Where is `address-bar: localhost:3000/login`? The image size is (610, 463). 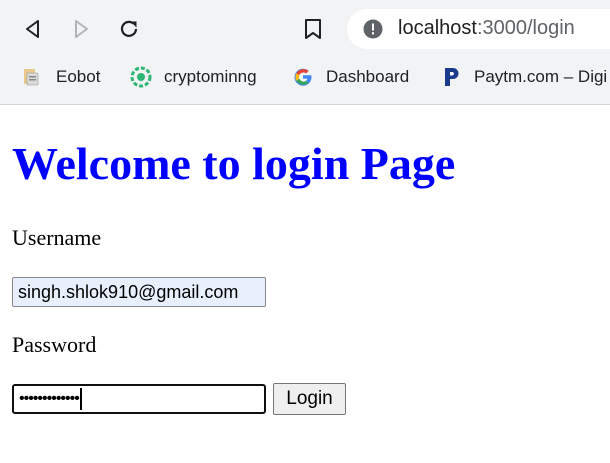 address-bar: localhost:3000/login is located at coordinates (478, 29).